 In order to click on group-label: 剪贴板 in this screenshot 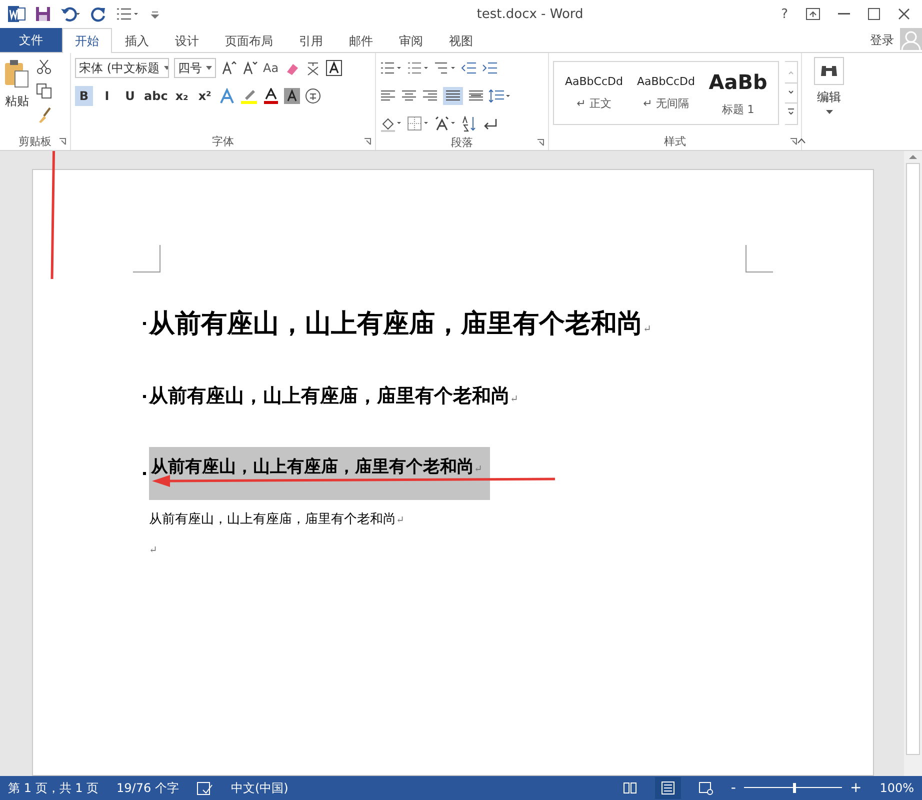, I will do `click(35, 141)`.